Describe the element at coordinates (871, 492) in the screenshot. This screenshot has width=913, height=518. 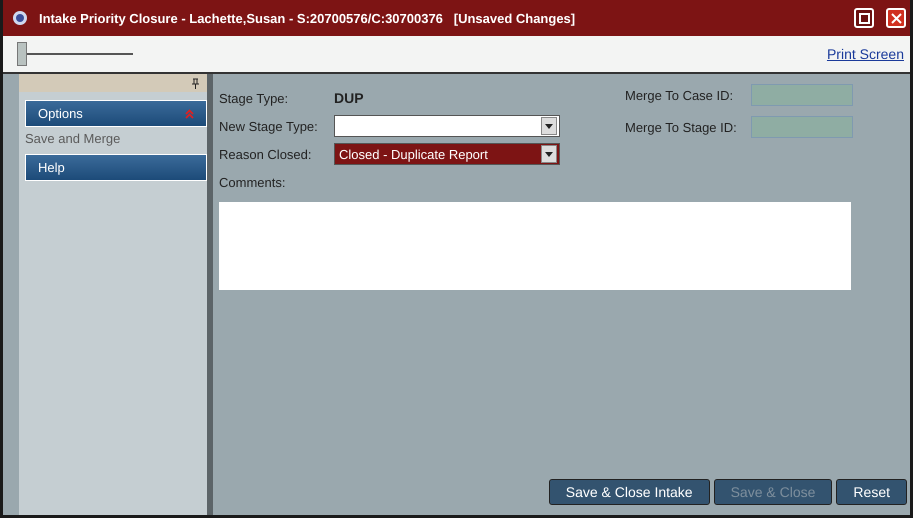
I see `action-button: Reset` at that location.